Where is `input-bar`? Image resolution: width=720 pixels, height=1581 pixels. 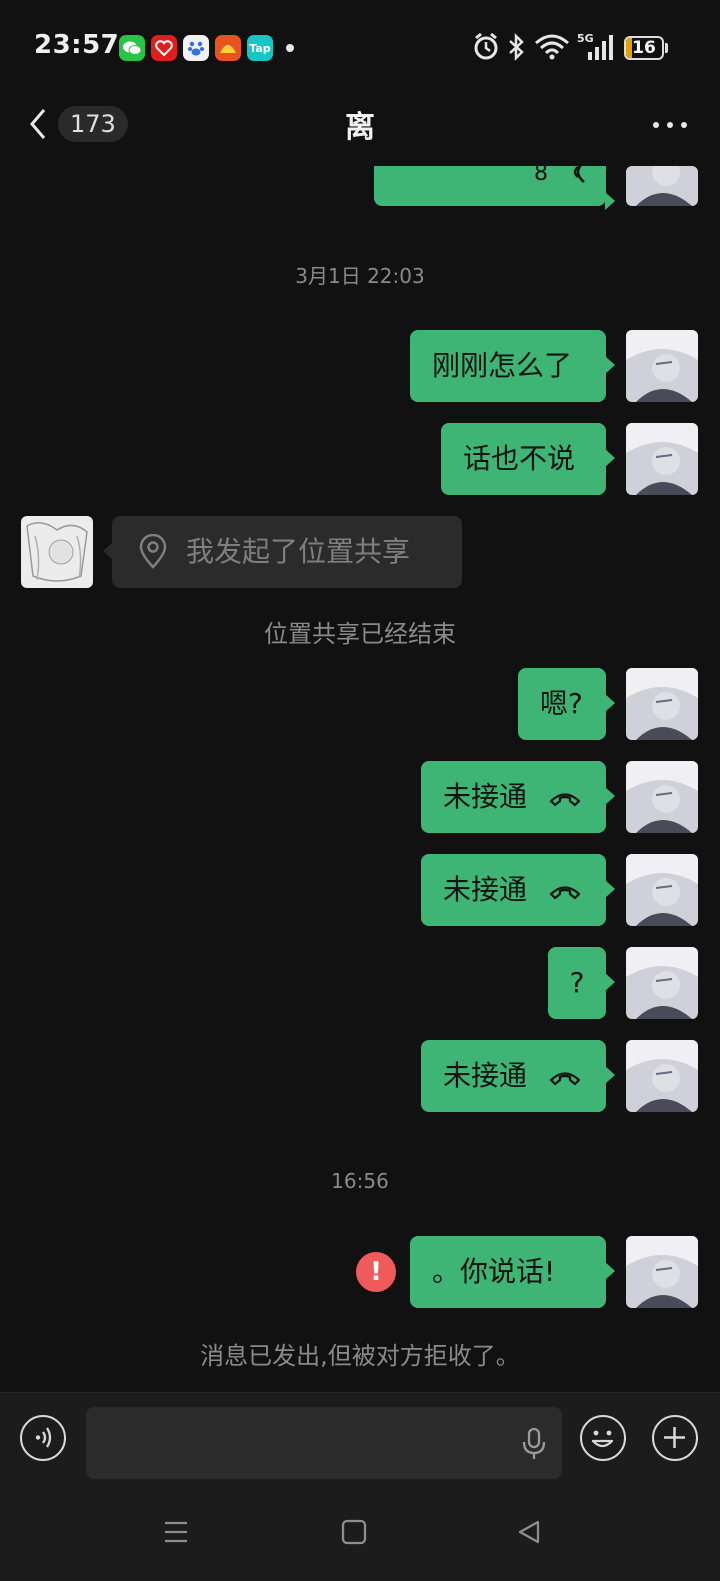 input-bar is located at coordinates (360, 1440).